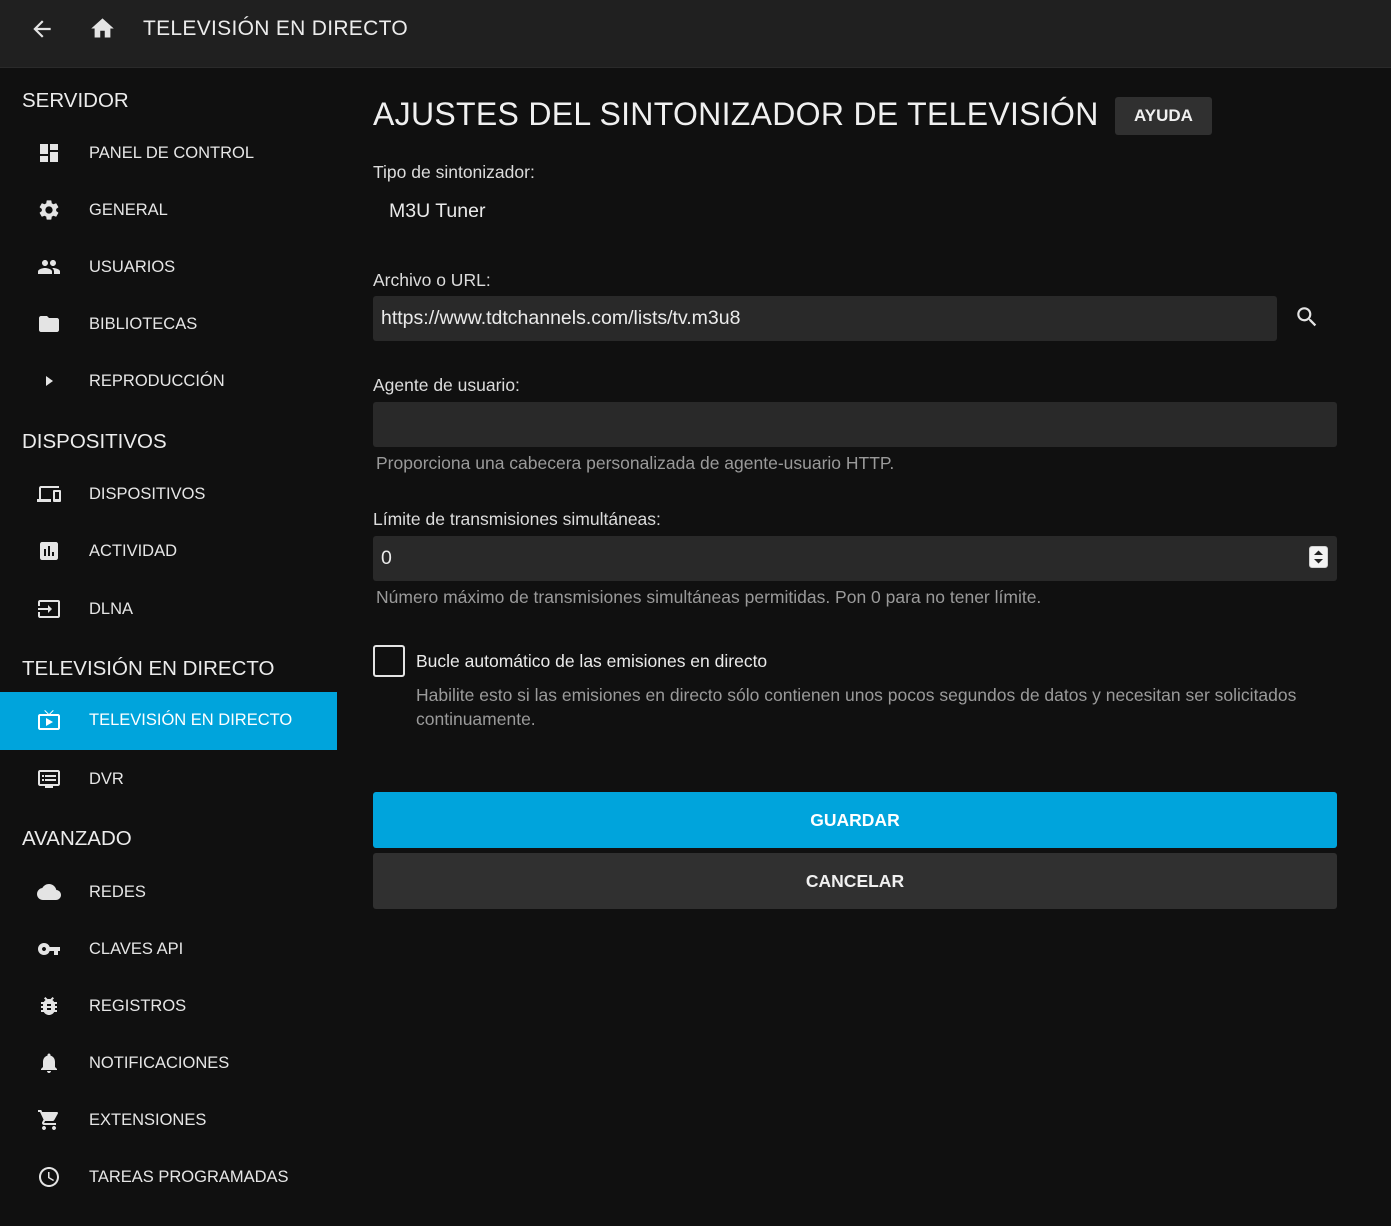 The height and width of the screenshot is (1226, 1391). What do you see at coordinates (432, 280) in the screenshot?
I see `file-url-label: Archivo o URL:` at bounding box center [432, 280].